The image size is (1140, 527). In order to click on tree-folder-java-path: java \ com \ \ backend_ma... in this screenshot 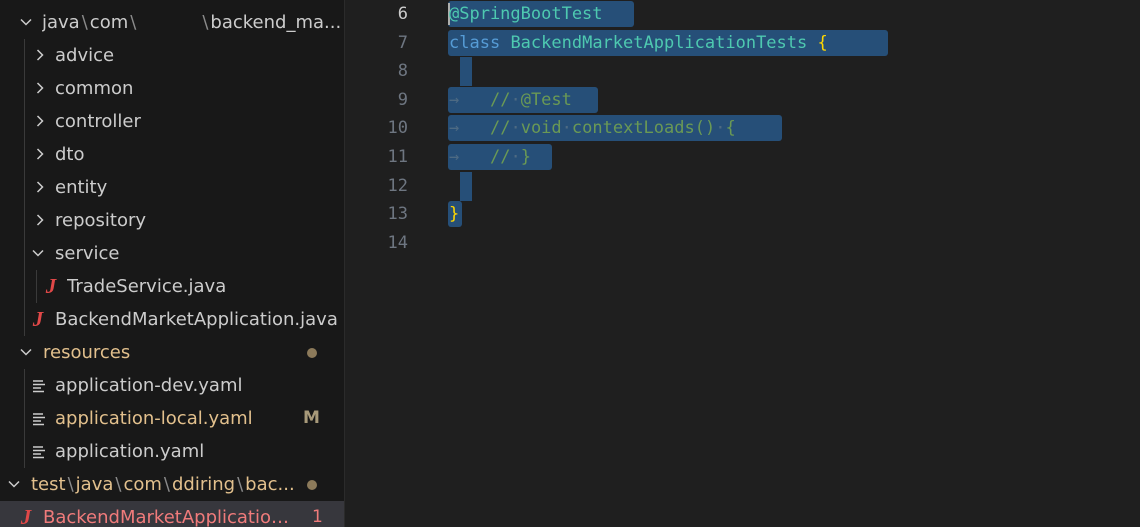, I will do `click(172, 22)`.